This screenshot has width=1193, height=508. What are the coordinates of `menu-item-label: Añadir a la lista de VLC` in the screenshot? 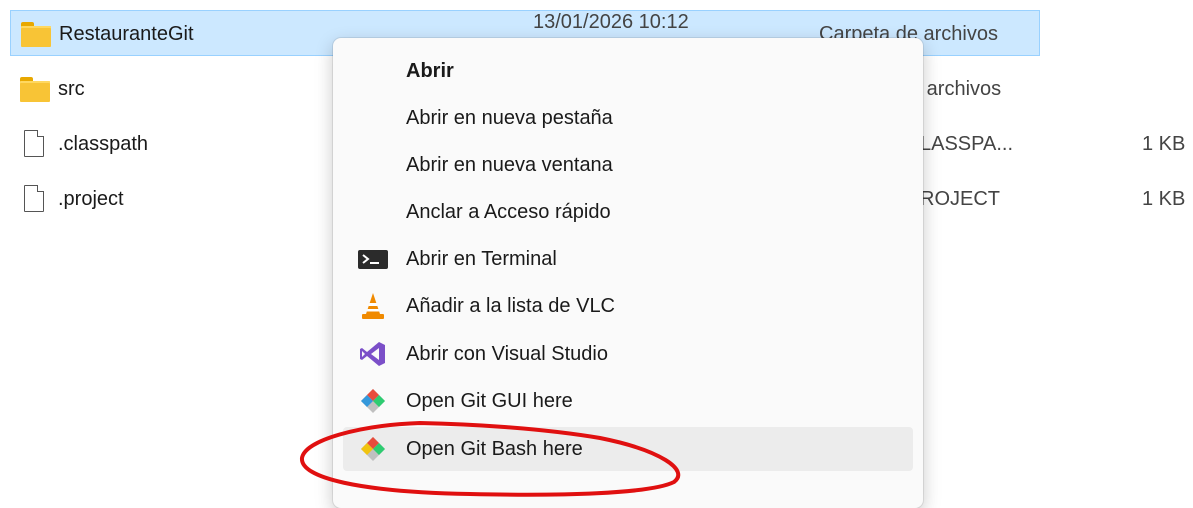 It's located at (511, 306).